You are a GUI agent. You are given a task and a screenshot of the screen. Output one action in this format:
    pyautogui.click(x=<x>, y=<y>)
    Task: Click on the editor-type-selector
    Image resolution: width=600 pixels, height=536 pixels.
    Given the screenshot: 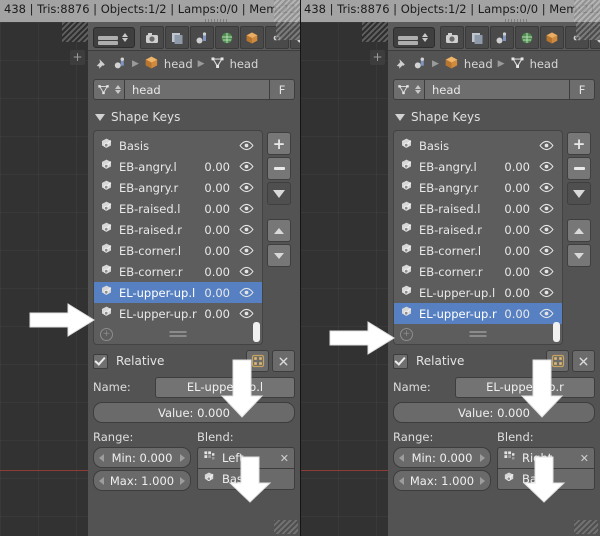 What is the action you would take?
    pyautogui.click(x=414, y=37)
    